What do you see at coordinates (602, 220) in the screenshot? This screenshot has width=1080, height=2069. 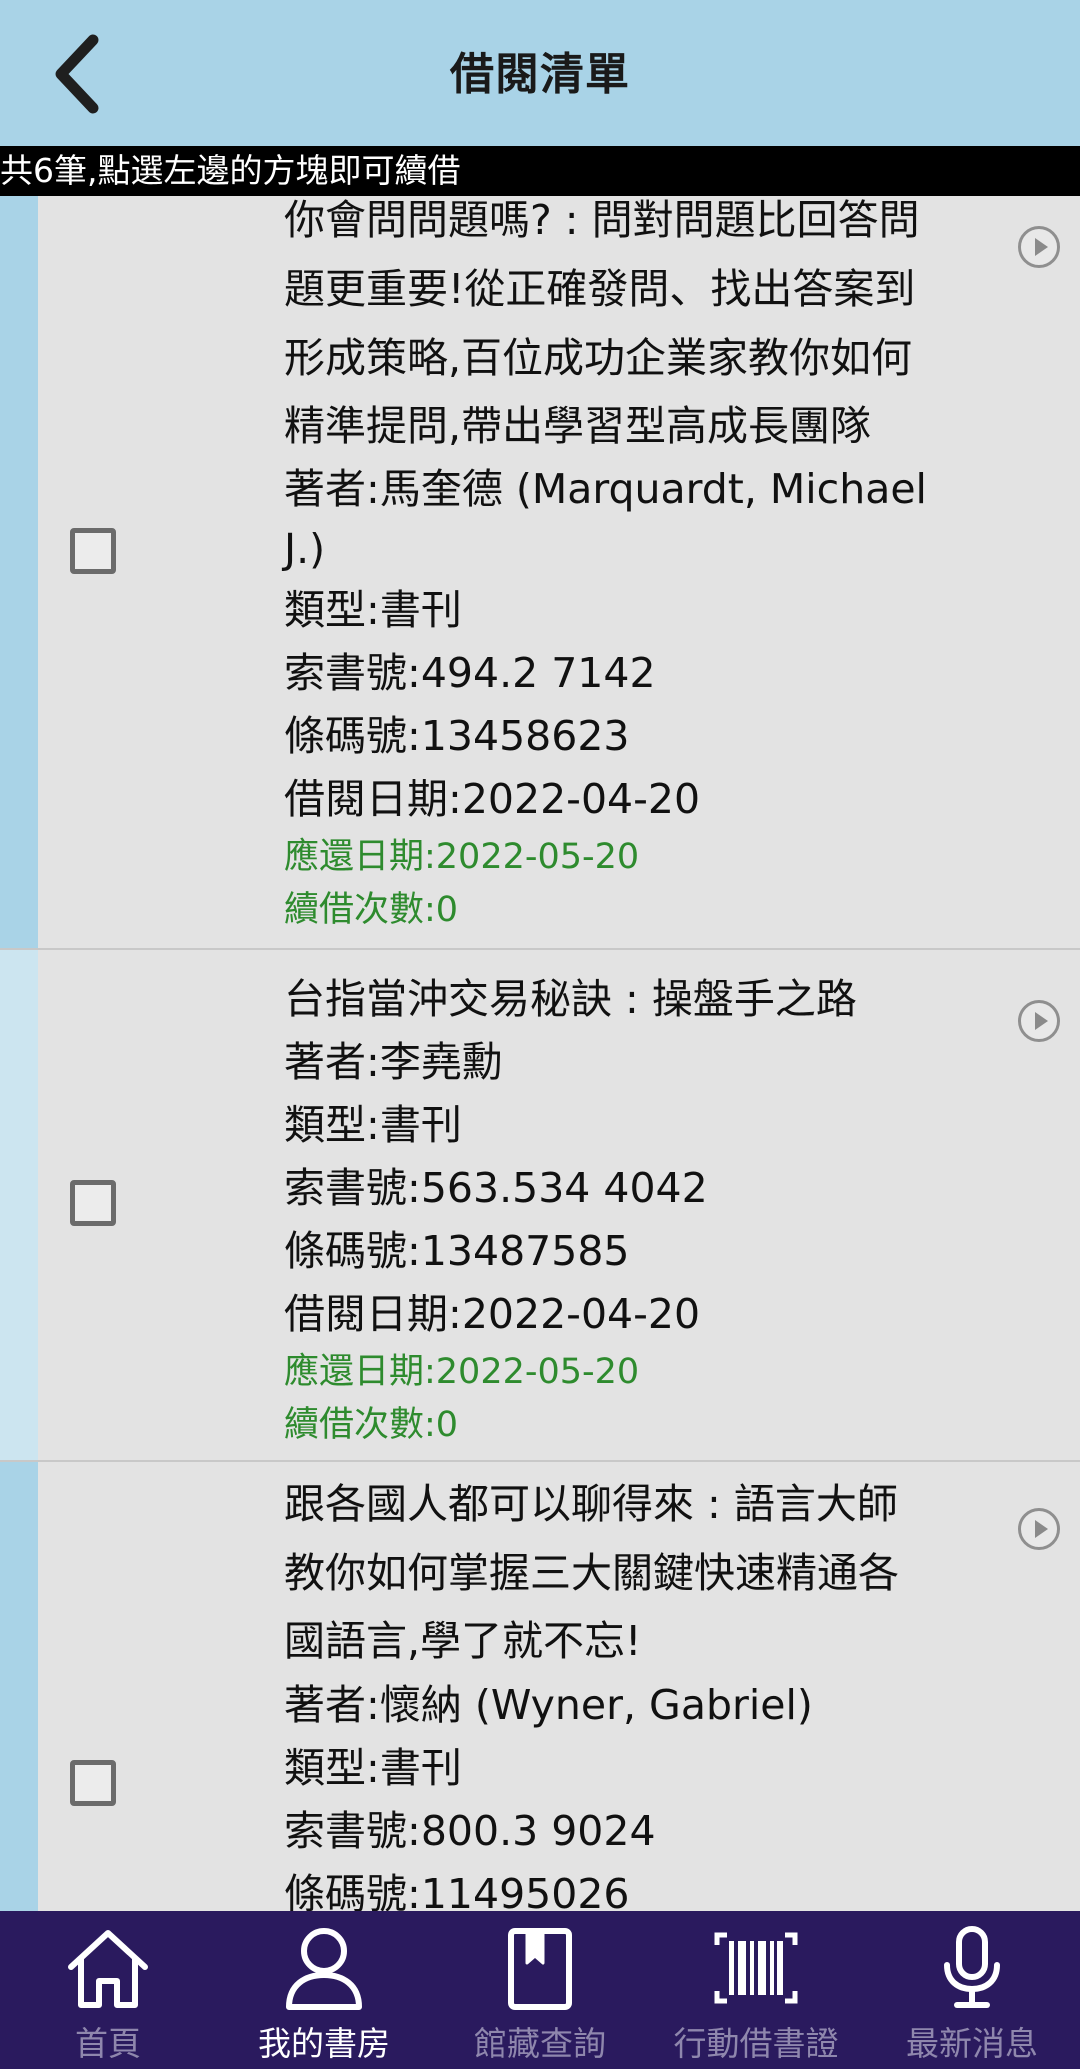 I see `book-title-line: 你會問問題嗎? : 問對問題比回答問` at bounding box center [602, 220].